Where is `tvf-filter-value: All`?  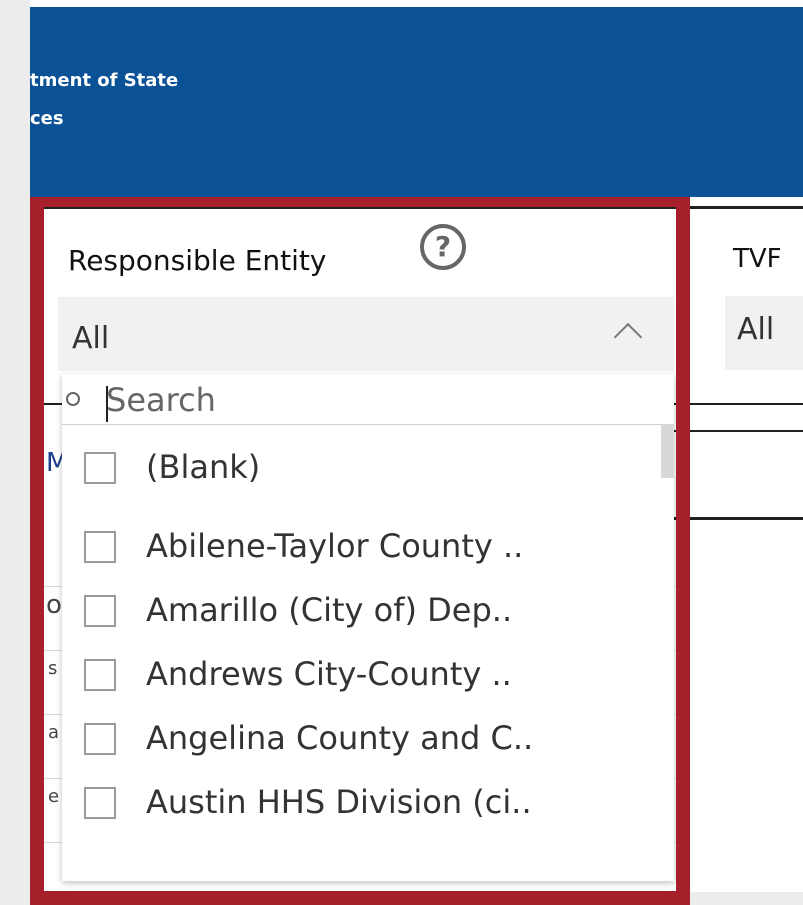 tvf-filter-value: All is located at coordinates (756, 329).